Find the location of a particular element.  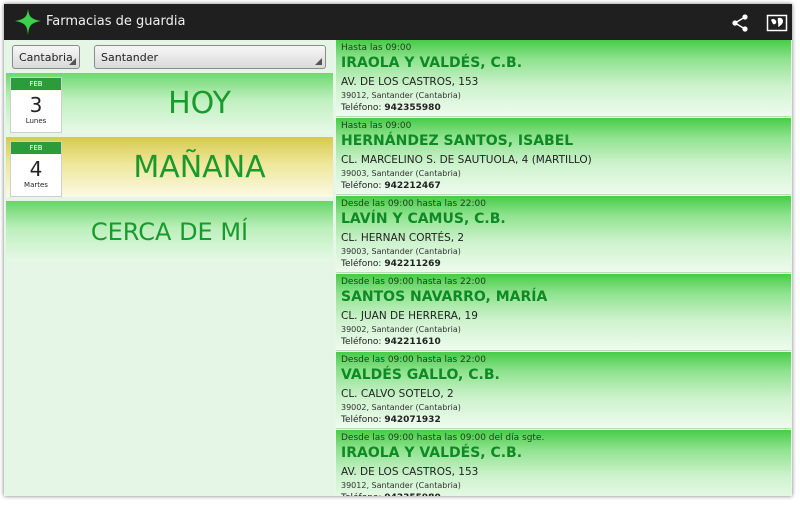

calendar-today-icon: FEB 3 Lunes is located at coordinates (36, 105).